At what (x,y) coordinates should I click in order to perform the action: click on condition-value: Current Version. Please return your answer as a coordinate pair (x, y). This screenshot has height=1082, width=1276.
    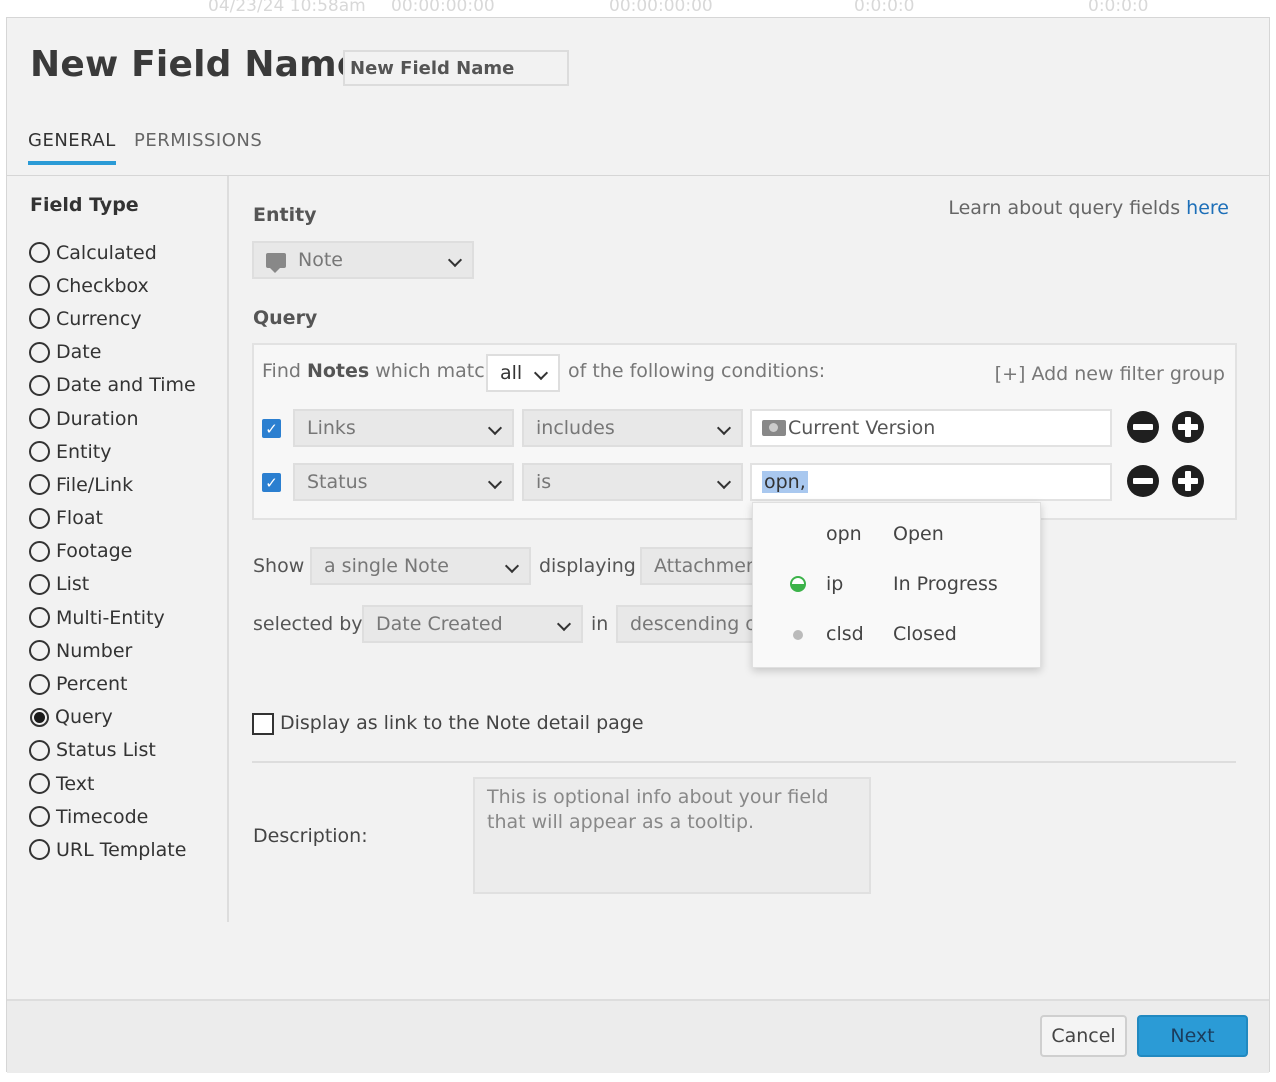
    Looking at the image, I should click on (862, 428).